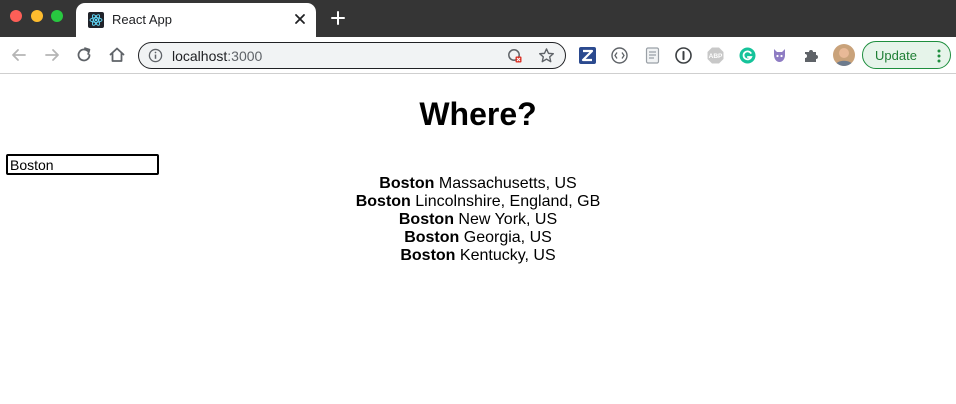 The height and width of the screenshot is (404, 956). Describe the element at coordinates (587, 55) in the screenshot. I see `zotero-icon` at that location.